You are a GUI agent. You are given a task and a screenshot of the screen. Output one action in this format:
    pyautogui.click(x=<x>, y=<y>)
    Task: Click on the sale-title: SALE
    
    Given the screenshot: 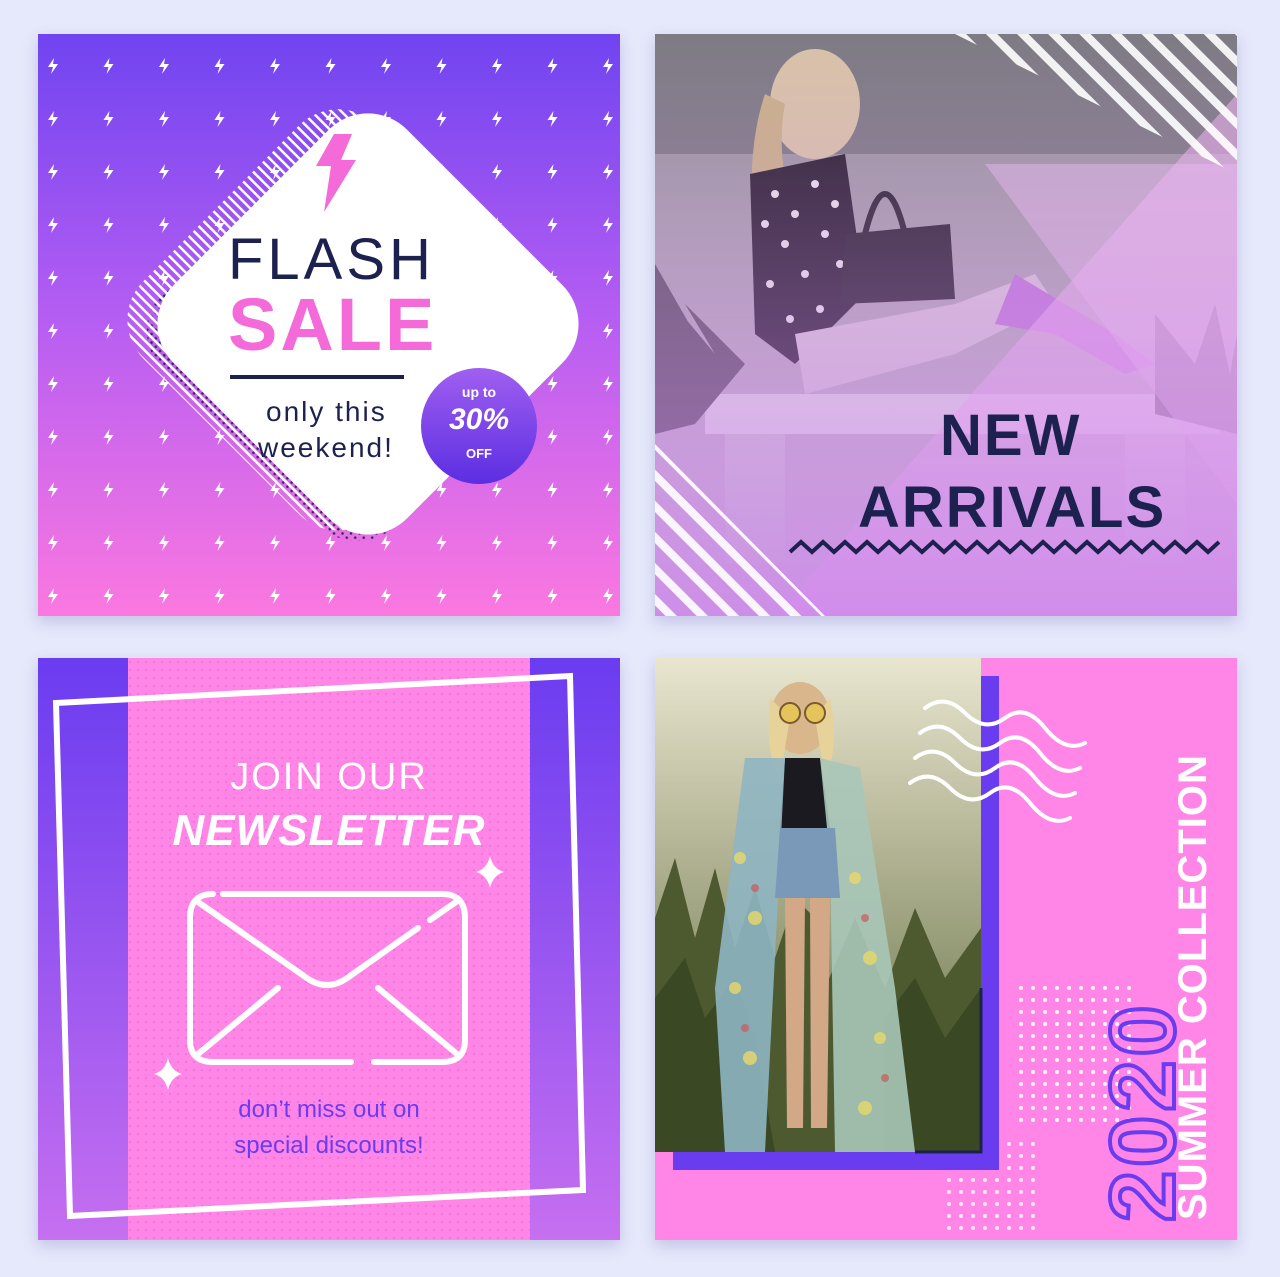 What is the action you would take?
    pyautogui.click(x=333, y=324)
    